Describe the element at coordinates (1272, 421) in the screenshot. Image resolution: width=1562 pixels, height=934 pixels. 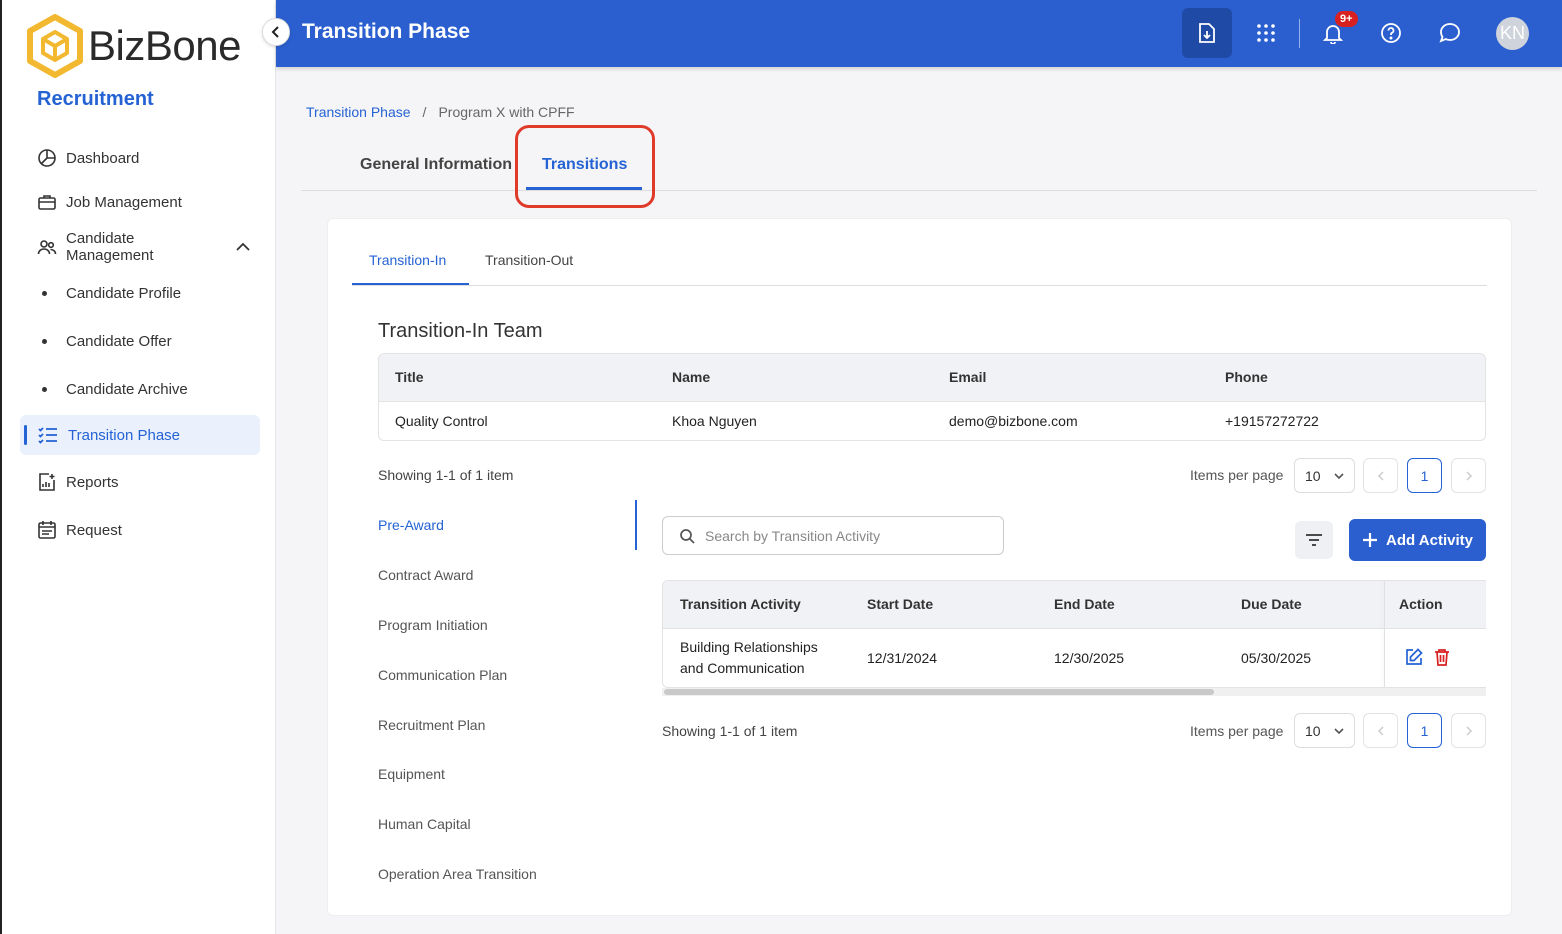
I see `cell-phone: +19157272722` at that location.